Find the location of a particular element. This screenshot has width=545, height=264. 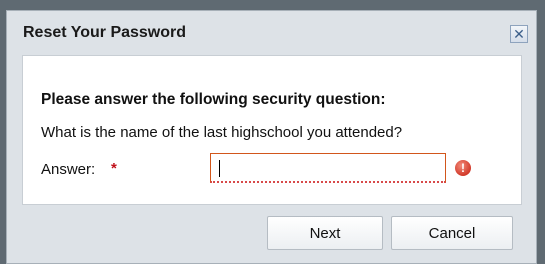

error-icon: ! is located at coordinates (463, 168).